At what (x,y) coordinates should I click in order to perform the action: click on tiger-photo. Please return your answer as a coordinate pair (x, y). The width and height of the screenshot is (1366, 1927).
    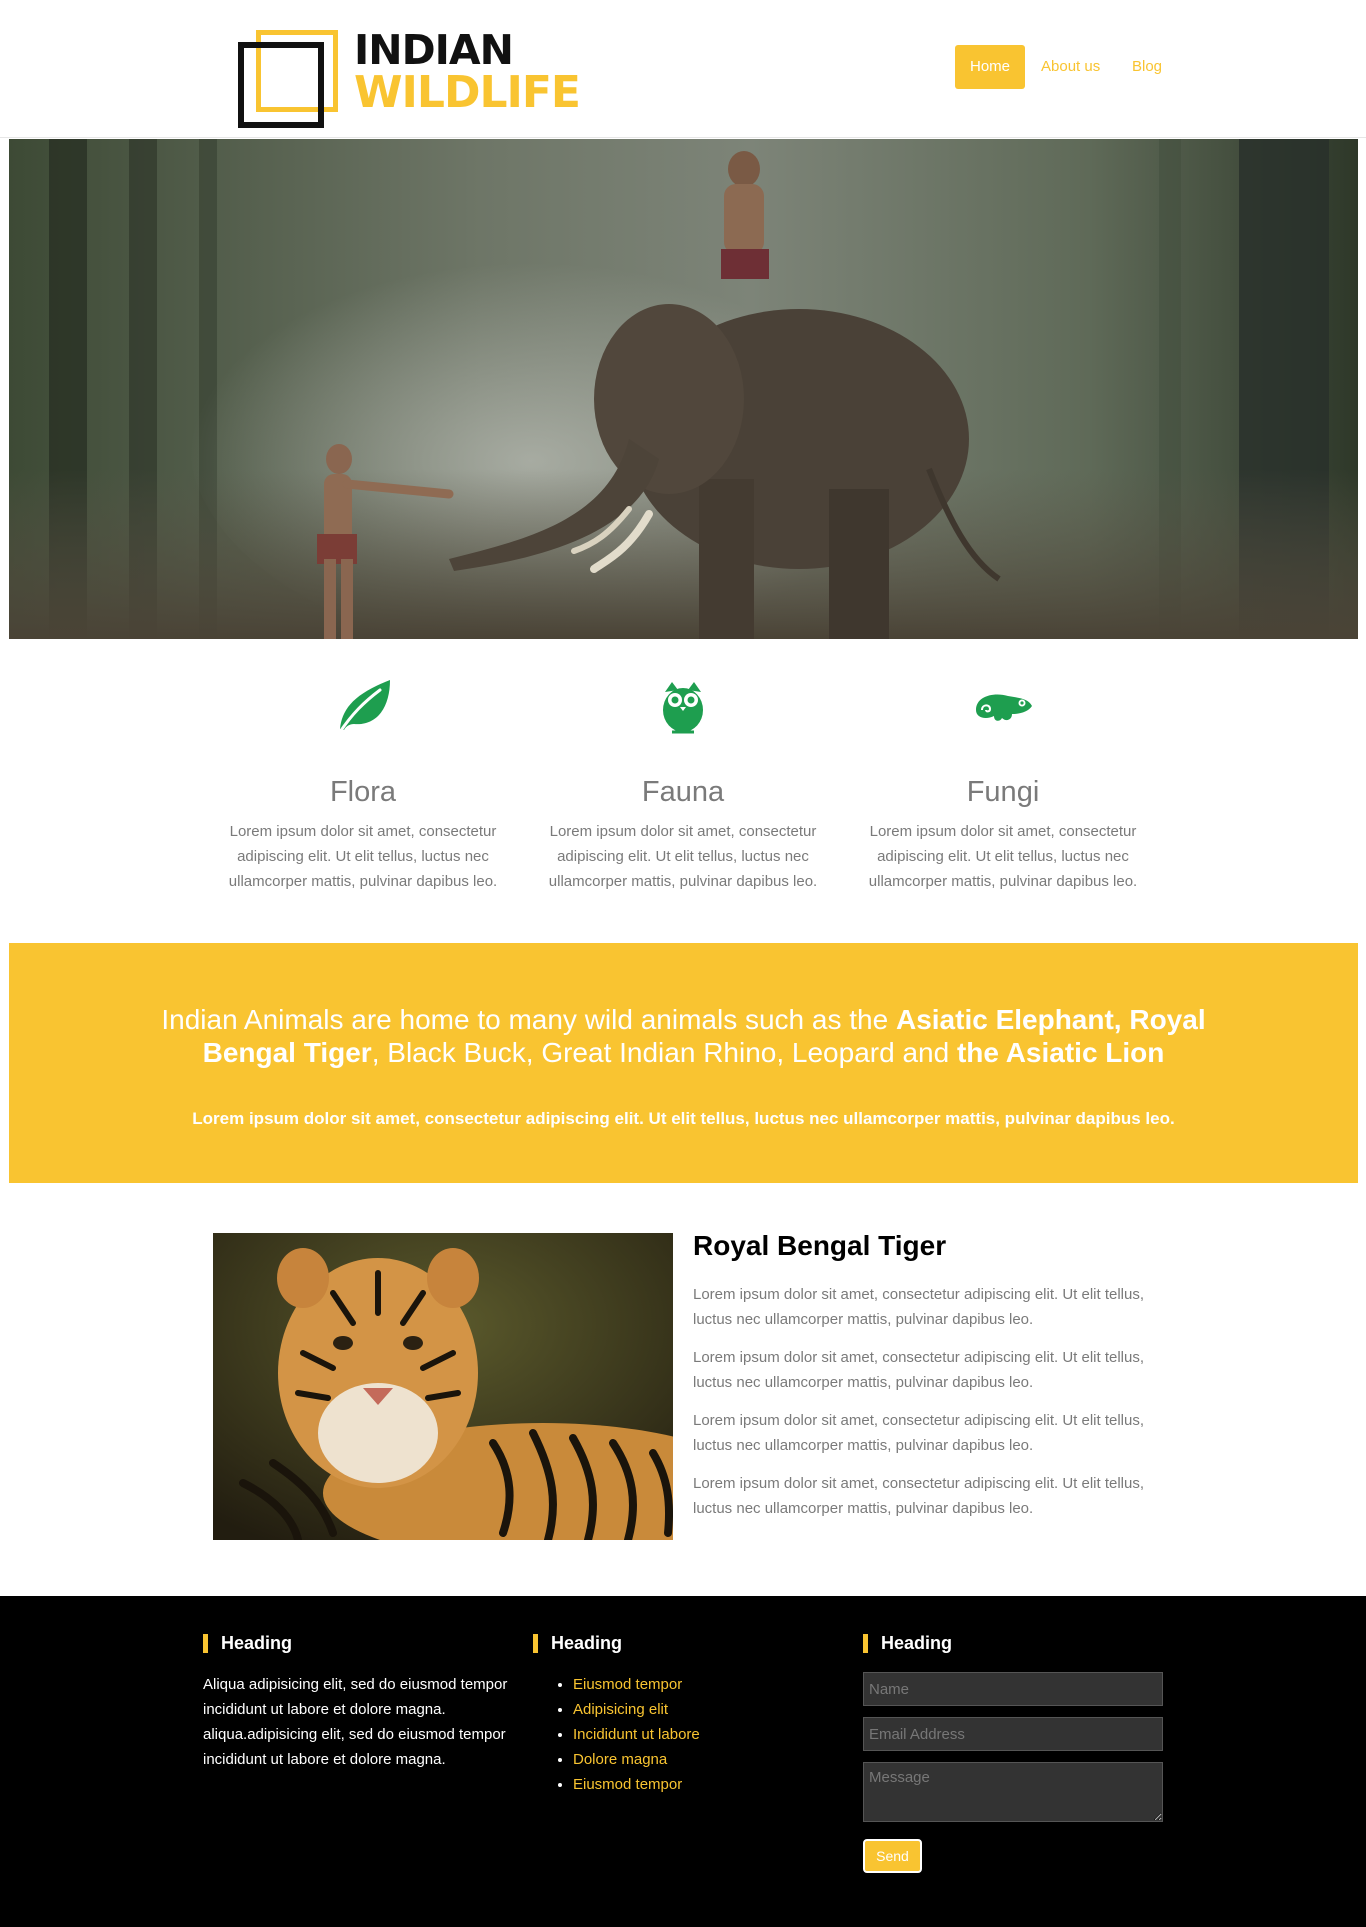
    Looking at the image, I should click on (443, 1386).